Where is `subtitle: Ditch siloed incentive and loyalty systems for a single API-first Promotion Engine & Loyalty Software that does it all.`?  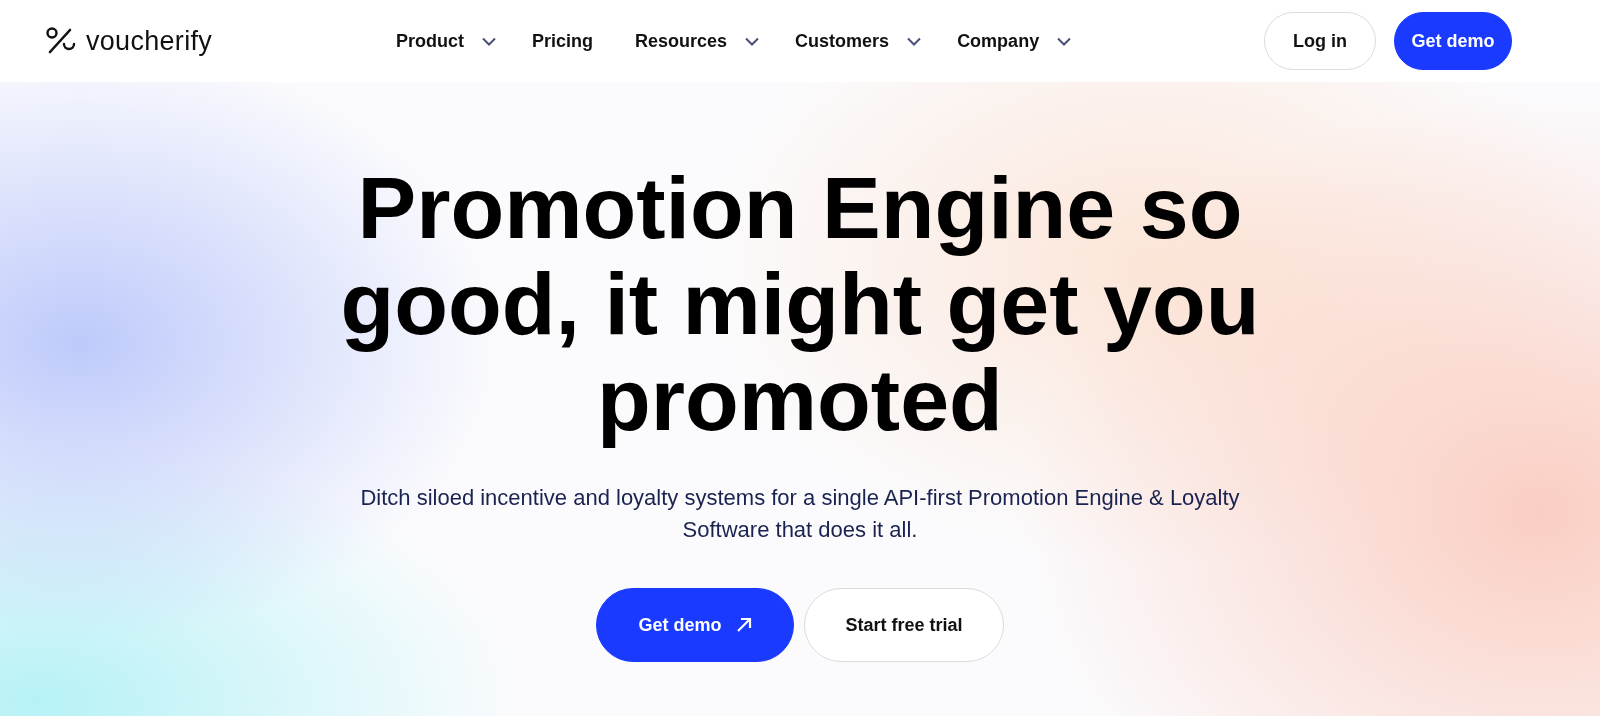
subtitle: Ditch siloed incentive and loyalty systems for a single API-first Promotion Engine & Loyalty Software that does it all. is located at coordinates (800, 514).